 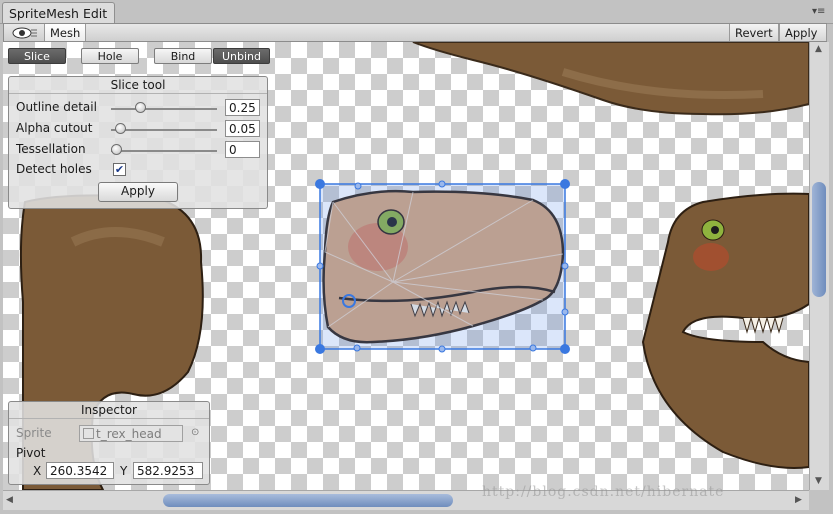 I want to click on sprite-label: Sprite, so click(x=34, y=433).